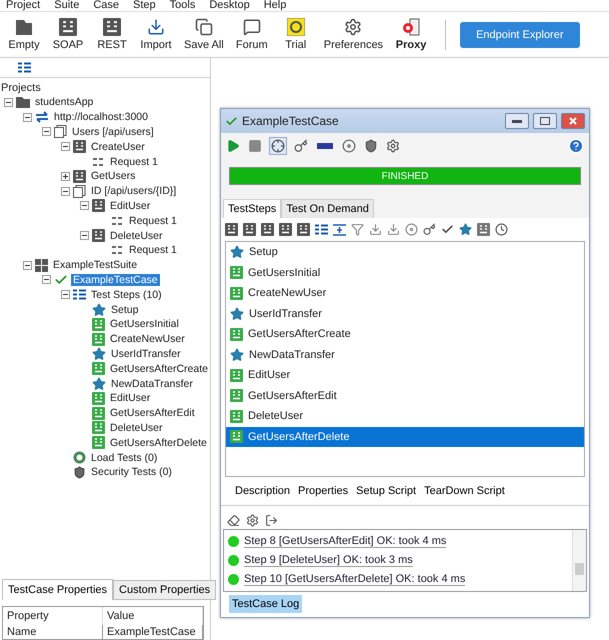 The width and height of the screenshot is (609, 640). Describe the element at coordinates (159, 368) in the screenshot. I see `tree-item: GetUsersAfterCreate` at that location.